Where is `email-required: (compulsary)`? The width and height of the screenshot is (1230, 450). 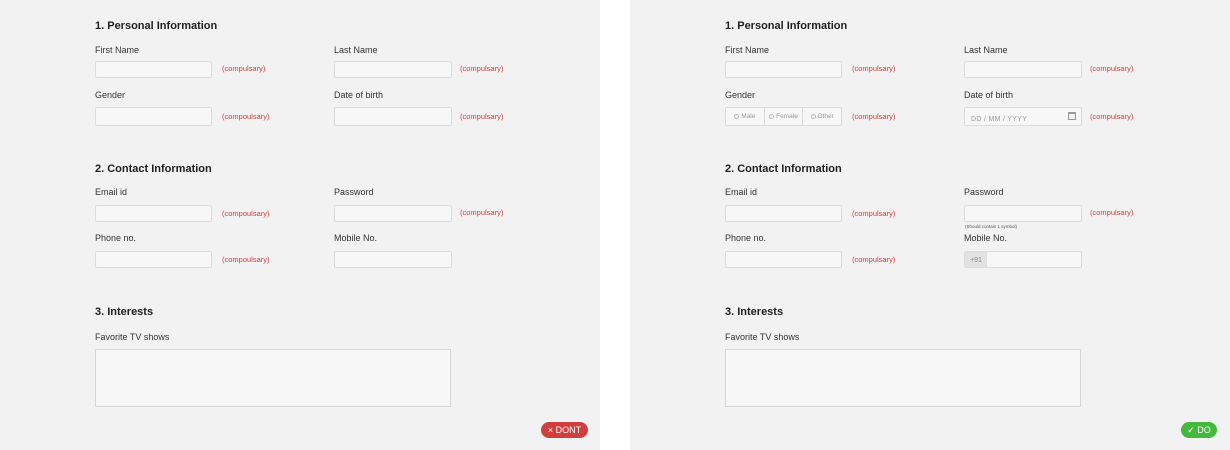 email-required: (compulsary) is located at coordinates (874, 213).